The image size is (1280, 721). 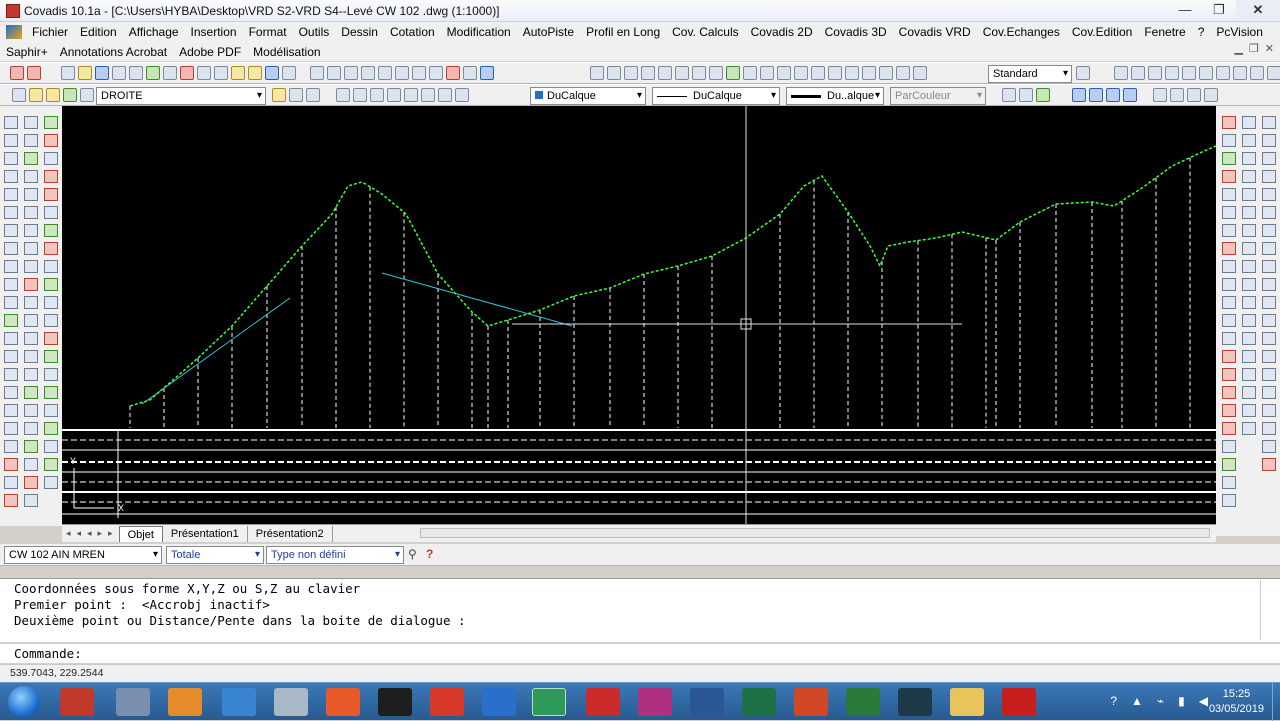 I want to click on help-tray-icon: ?, so click(x=1113, y=701).